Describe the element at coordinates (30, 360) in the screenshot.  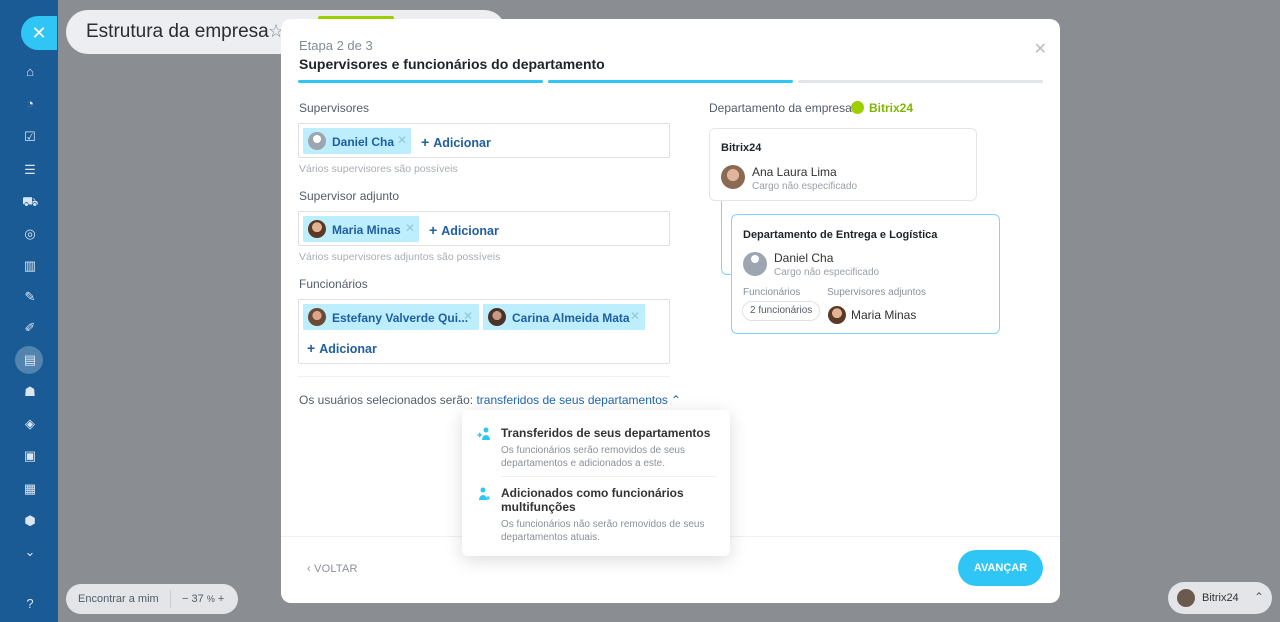
I see `company-icon: ▤` at that location.